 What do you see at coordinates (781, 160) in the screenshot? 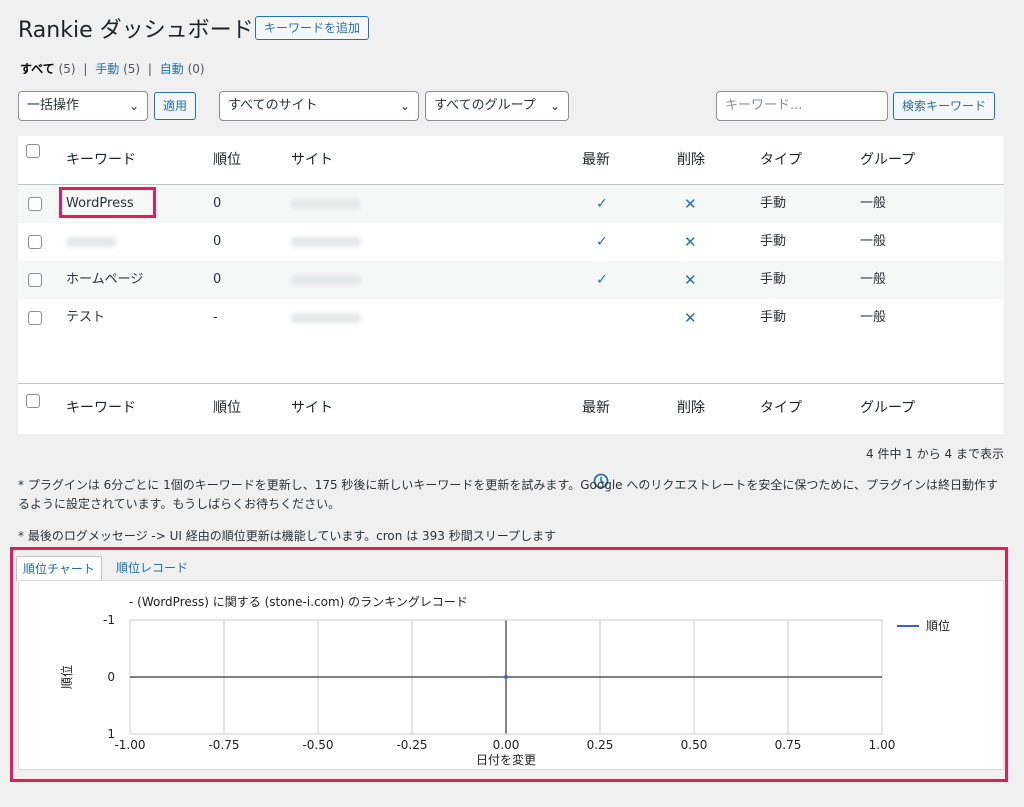
I see `col-type: タイプ` at bounding box center [781, 160].